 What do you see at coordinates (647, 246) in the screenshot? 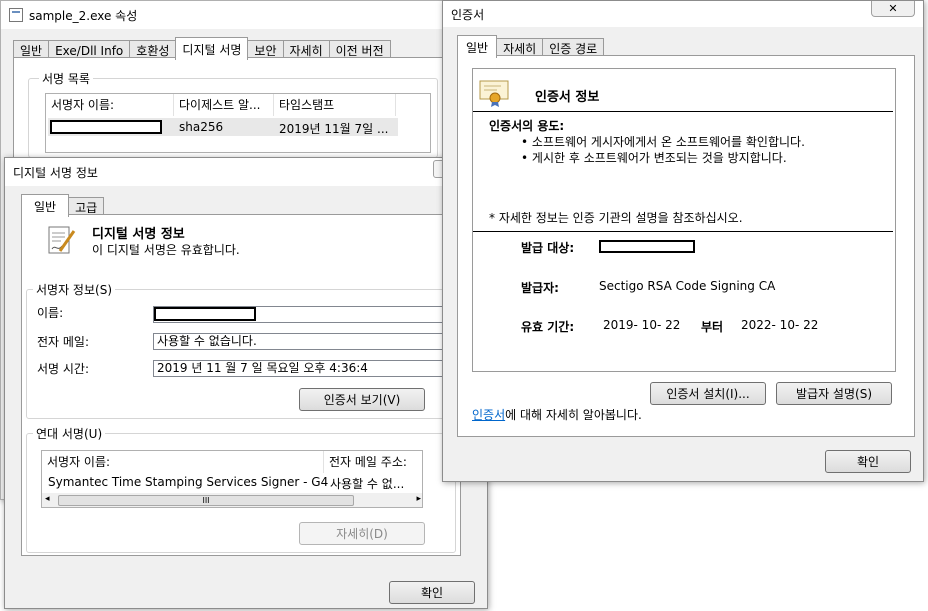
I see `redacted-issued-to` at bounding box center [647, 246].